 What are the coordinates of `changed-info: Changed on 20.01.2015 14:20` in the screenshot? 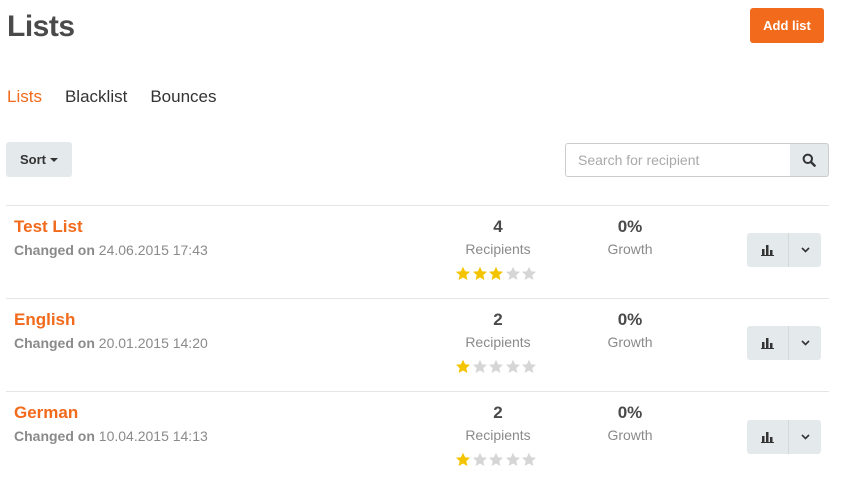 It's located at (111, 343).